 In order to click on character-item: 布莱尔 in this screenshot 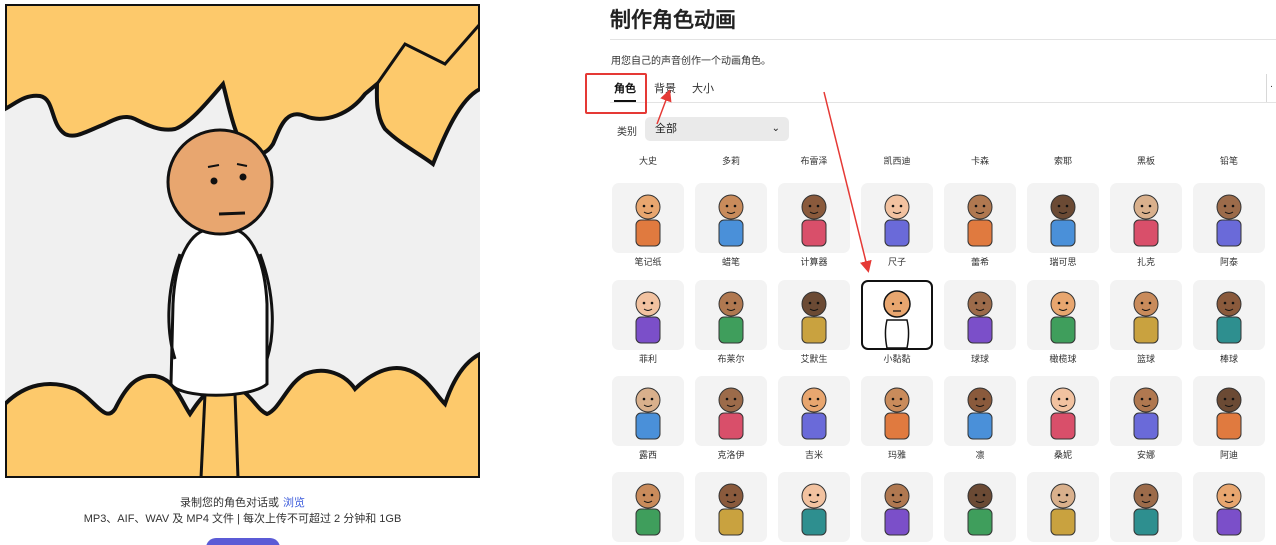, I will do `click(731, 322)`.